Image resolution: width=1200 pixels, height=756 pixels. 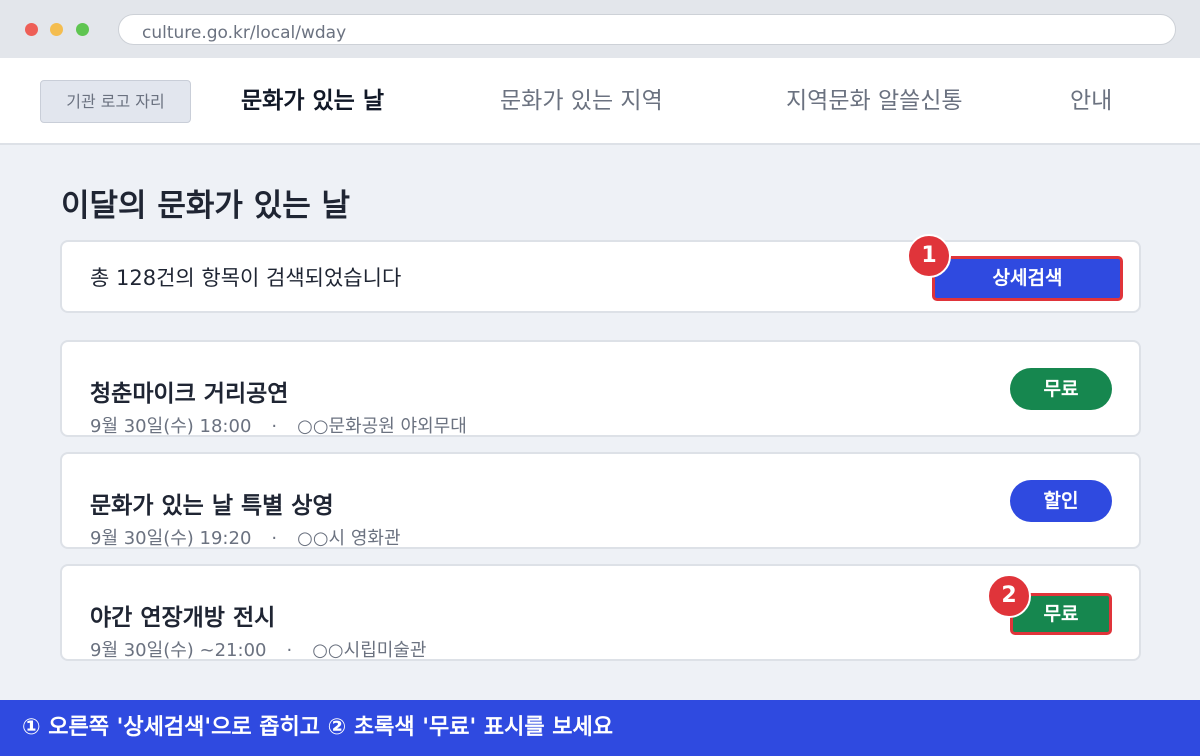 What do you see at coordinates (349, 538) in the screenshot?
I see `event-venue: ○○시 영화관` at bounding box center [349, 538].